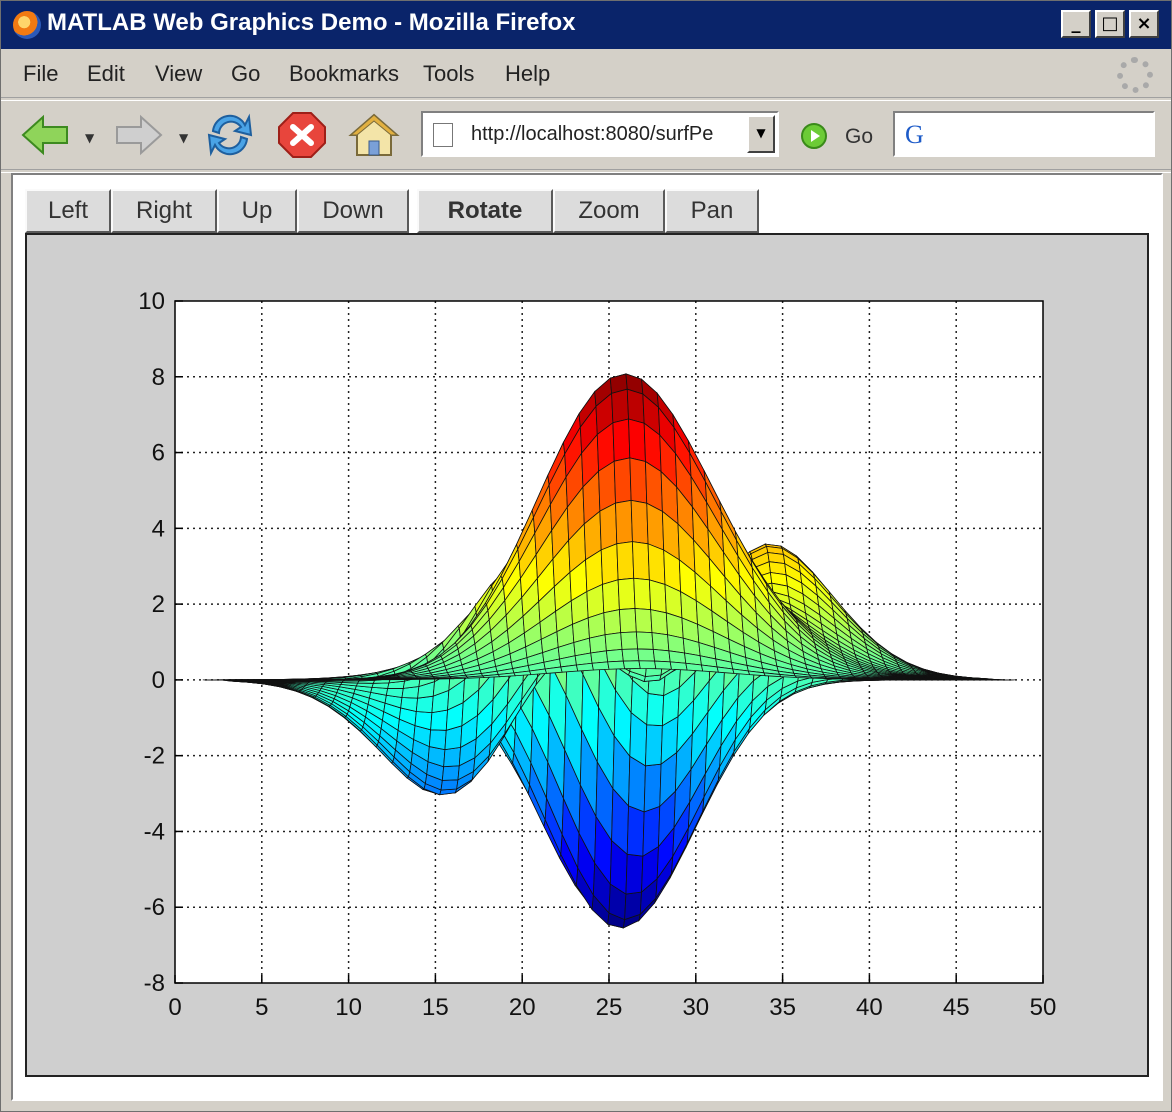  What do you see at coordinates (158, 453) in the screenshot?
I see `y-tick-label: 6` at bounding box center [158, 453].